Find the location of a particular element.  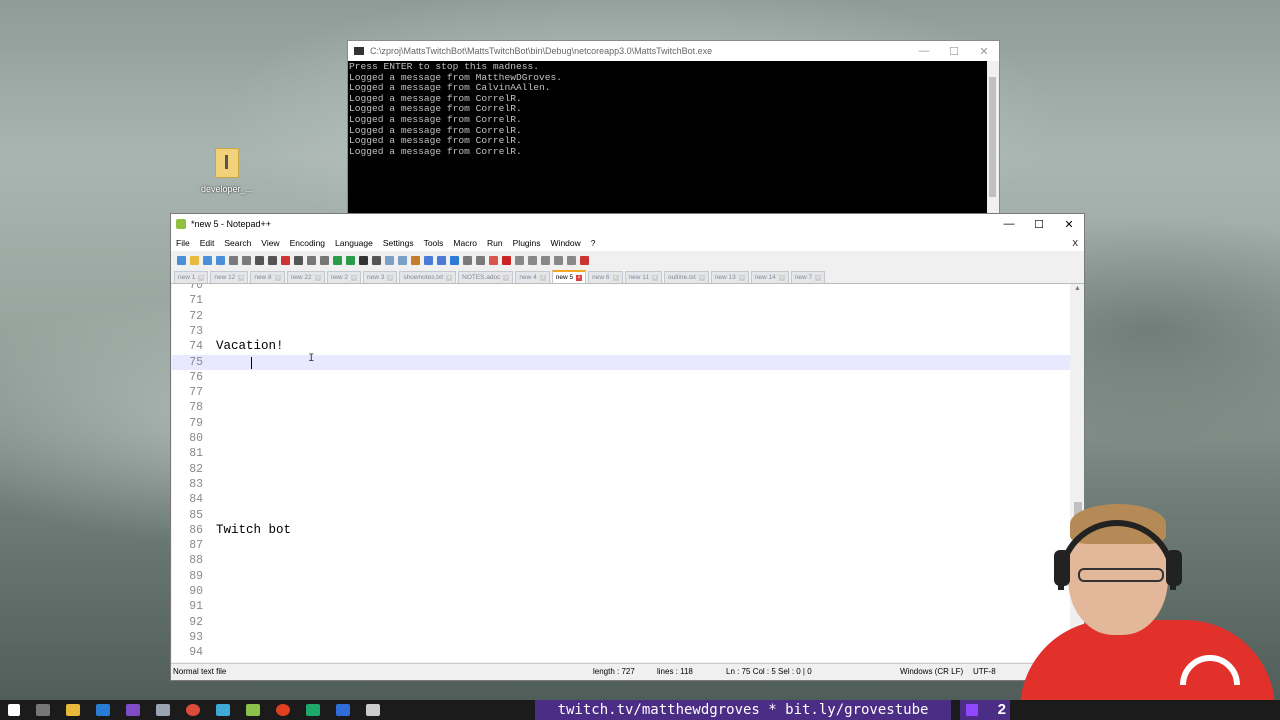

editor-line: 74 Vacation! is located at coordinates (621, 346).